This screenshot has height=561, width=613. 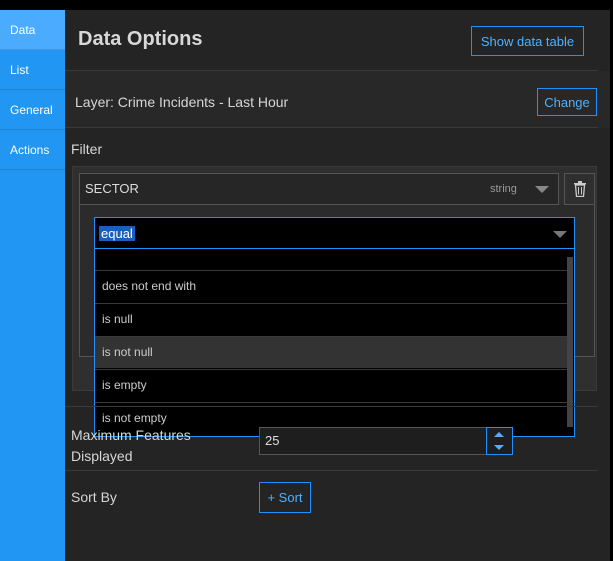 I want to click on top-border, so click(x=306, y=5).